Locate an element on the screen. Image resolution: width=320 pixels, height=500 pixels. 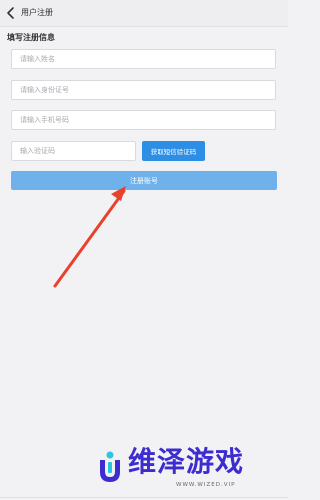
top-navigation-bar: 用户注册 is located at coordinates (144, 13).